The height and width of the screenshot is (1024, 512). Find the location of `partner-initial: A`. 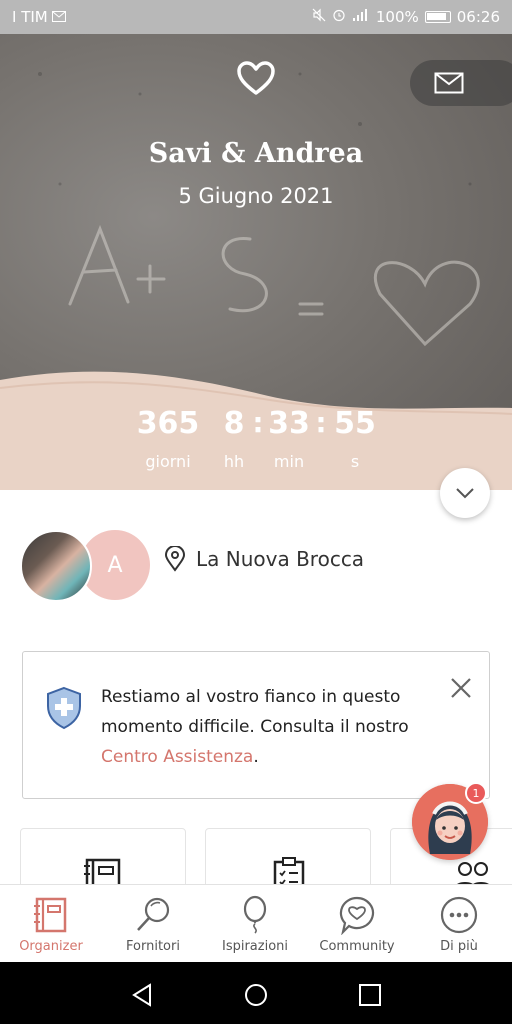

partner-initial: A is located at coordinates (115, 565).